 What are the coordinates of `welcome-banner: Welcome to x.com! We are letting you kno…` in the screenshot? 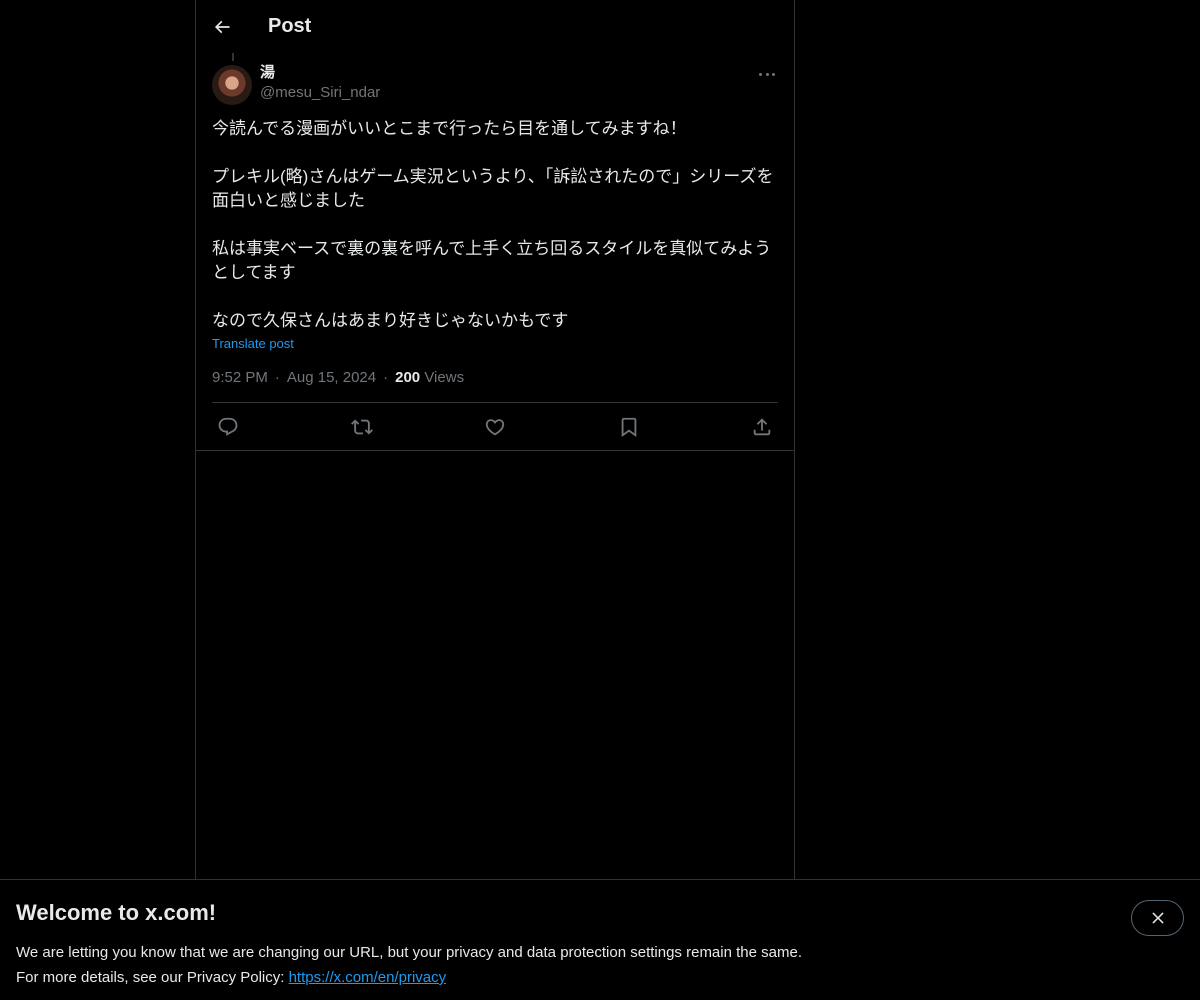 It's located at (600, 939).